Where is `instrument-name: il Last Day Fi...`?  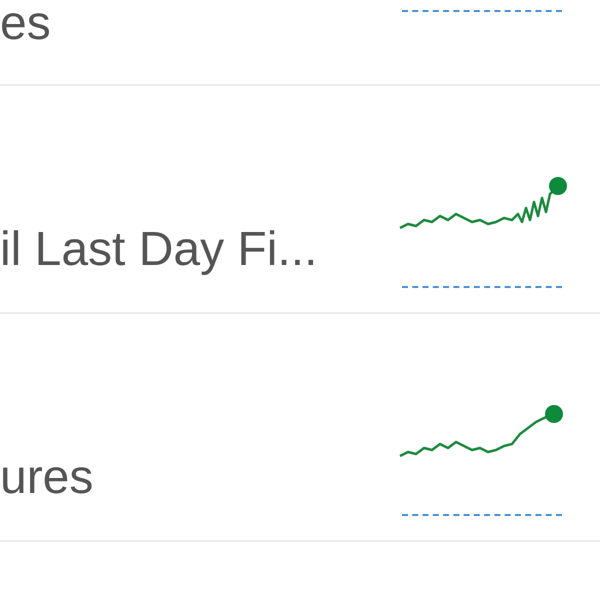 instrument-name: il Last Day Fi... is located at coordinates (159, 250).